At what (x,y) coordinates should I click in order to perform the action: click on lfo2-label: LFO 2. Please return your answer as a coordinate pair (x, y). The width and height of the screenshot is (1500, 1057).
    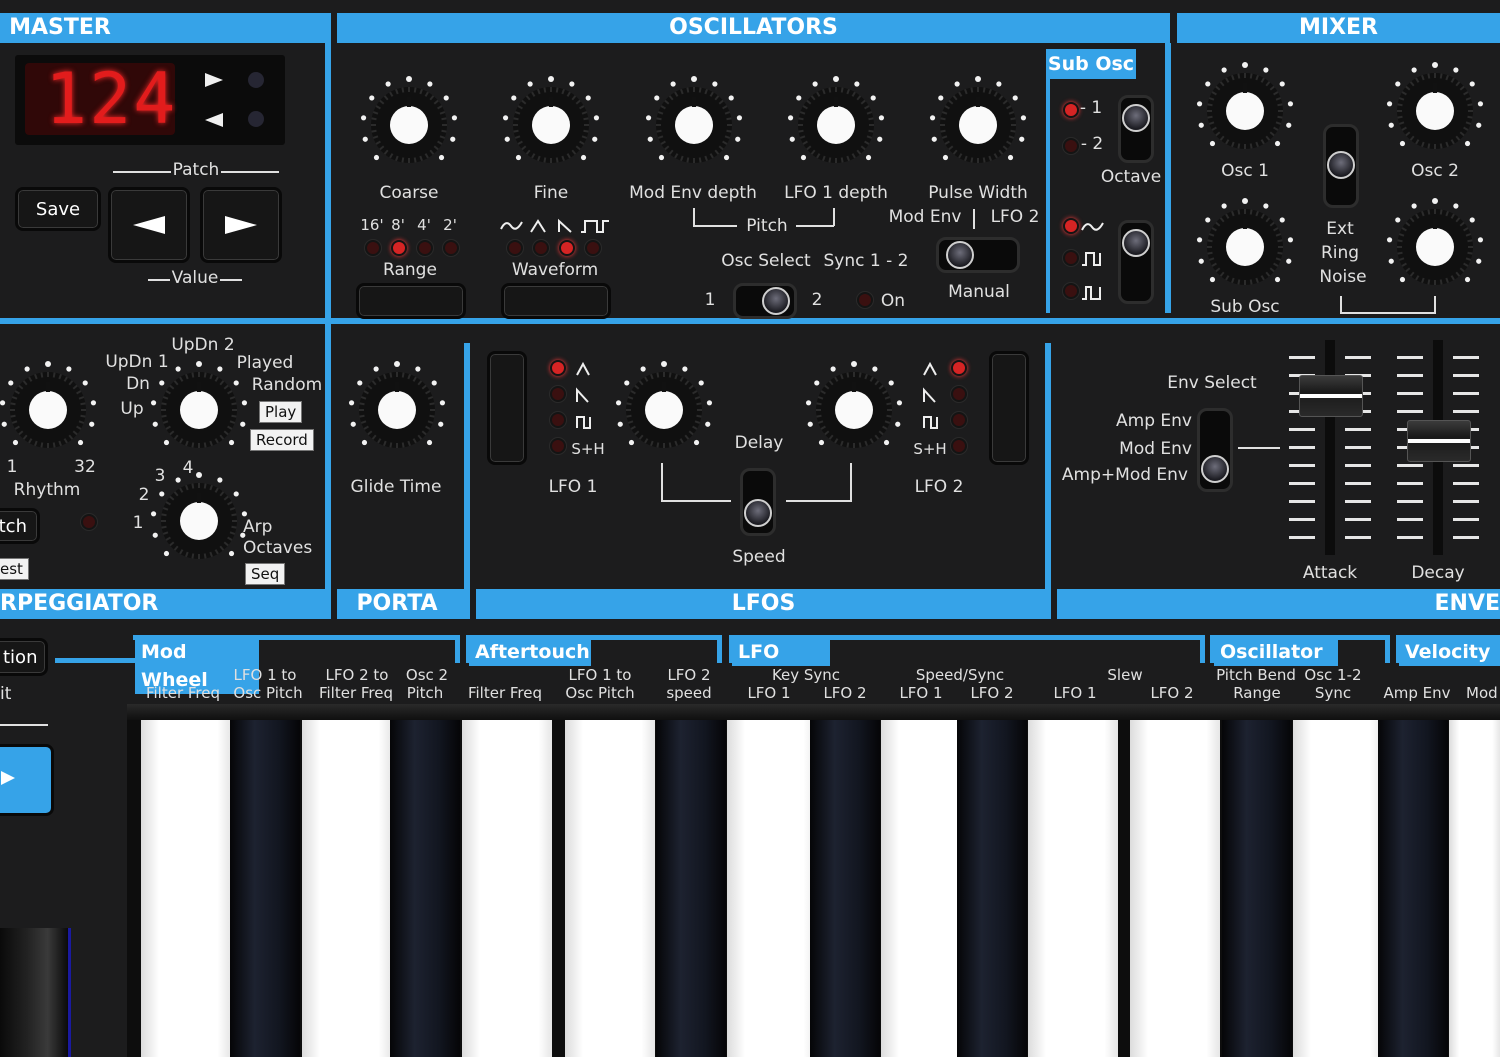
    Looking at the image, I should click on (939, 487).